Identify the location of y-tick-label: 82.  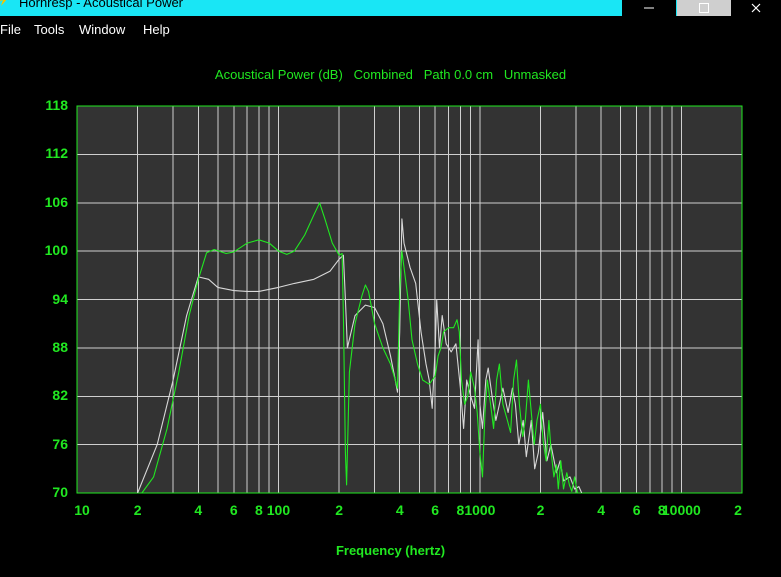
(60, 395).